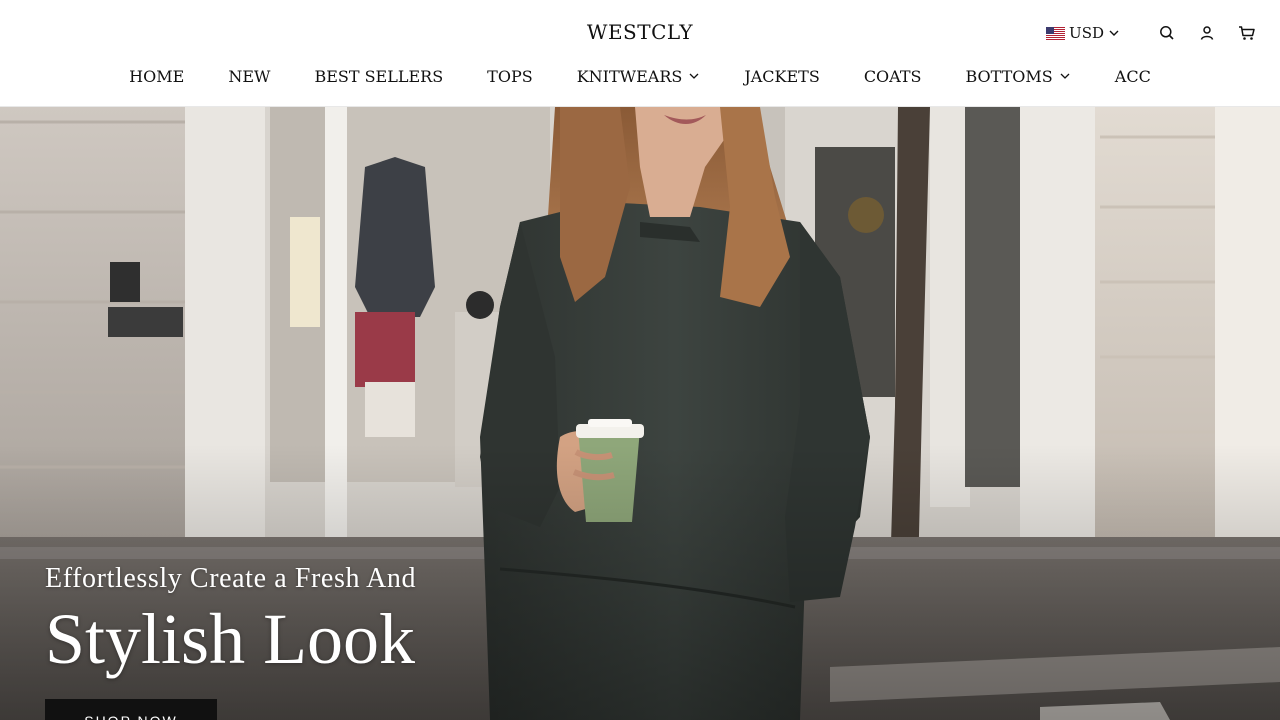 The image size is (1280, 720). Describe the element at coordinates (1056, 33) in the screenshot. I see `us-flag-icon` at that location.